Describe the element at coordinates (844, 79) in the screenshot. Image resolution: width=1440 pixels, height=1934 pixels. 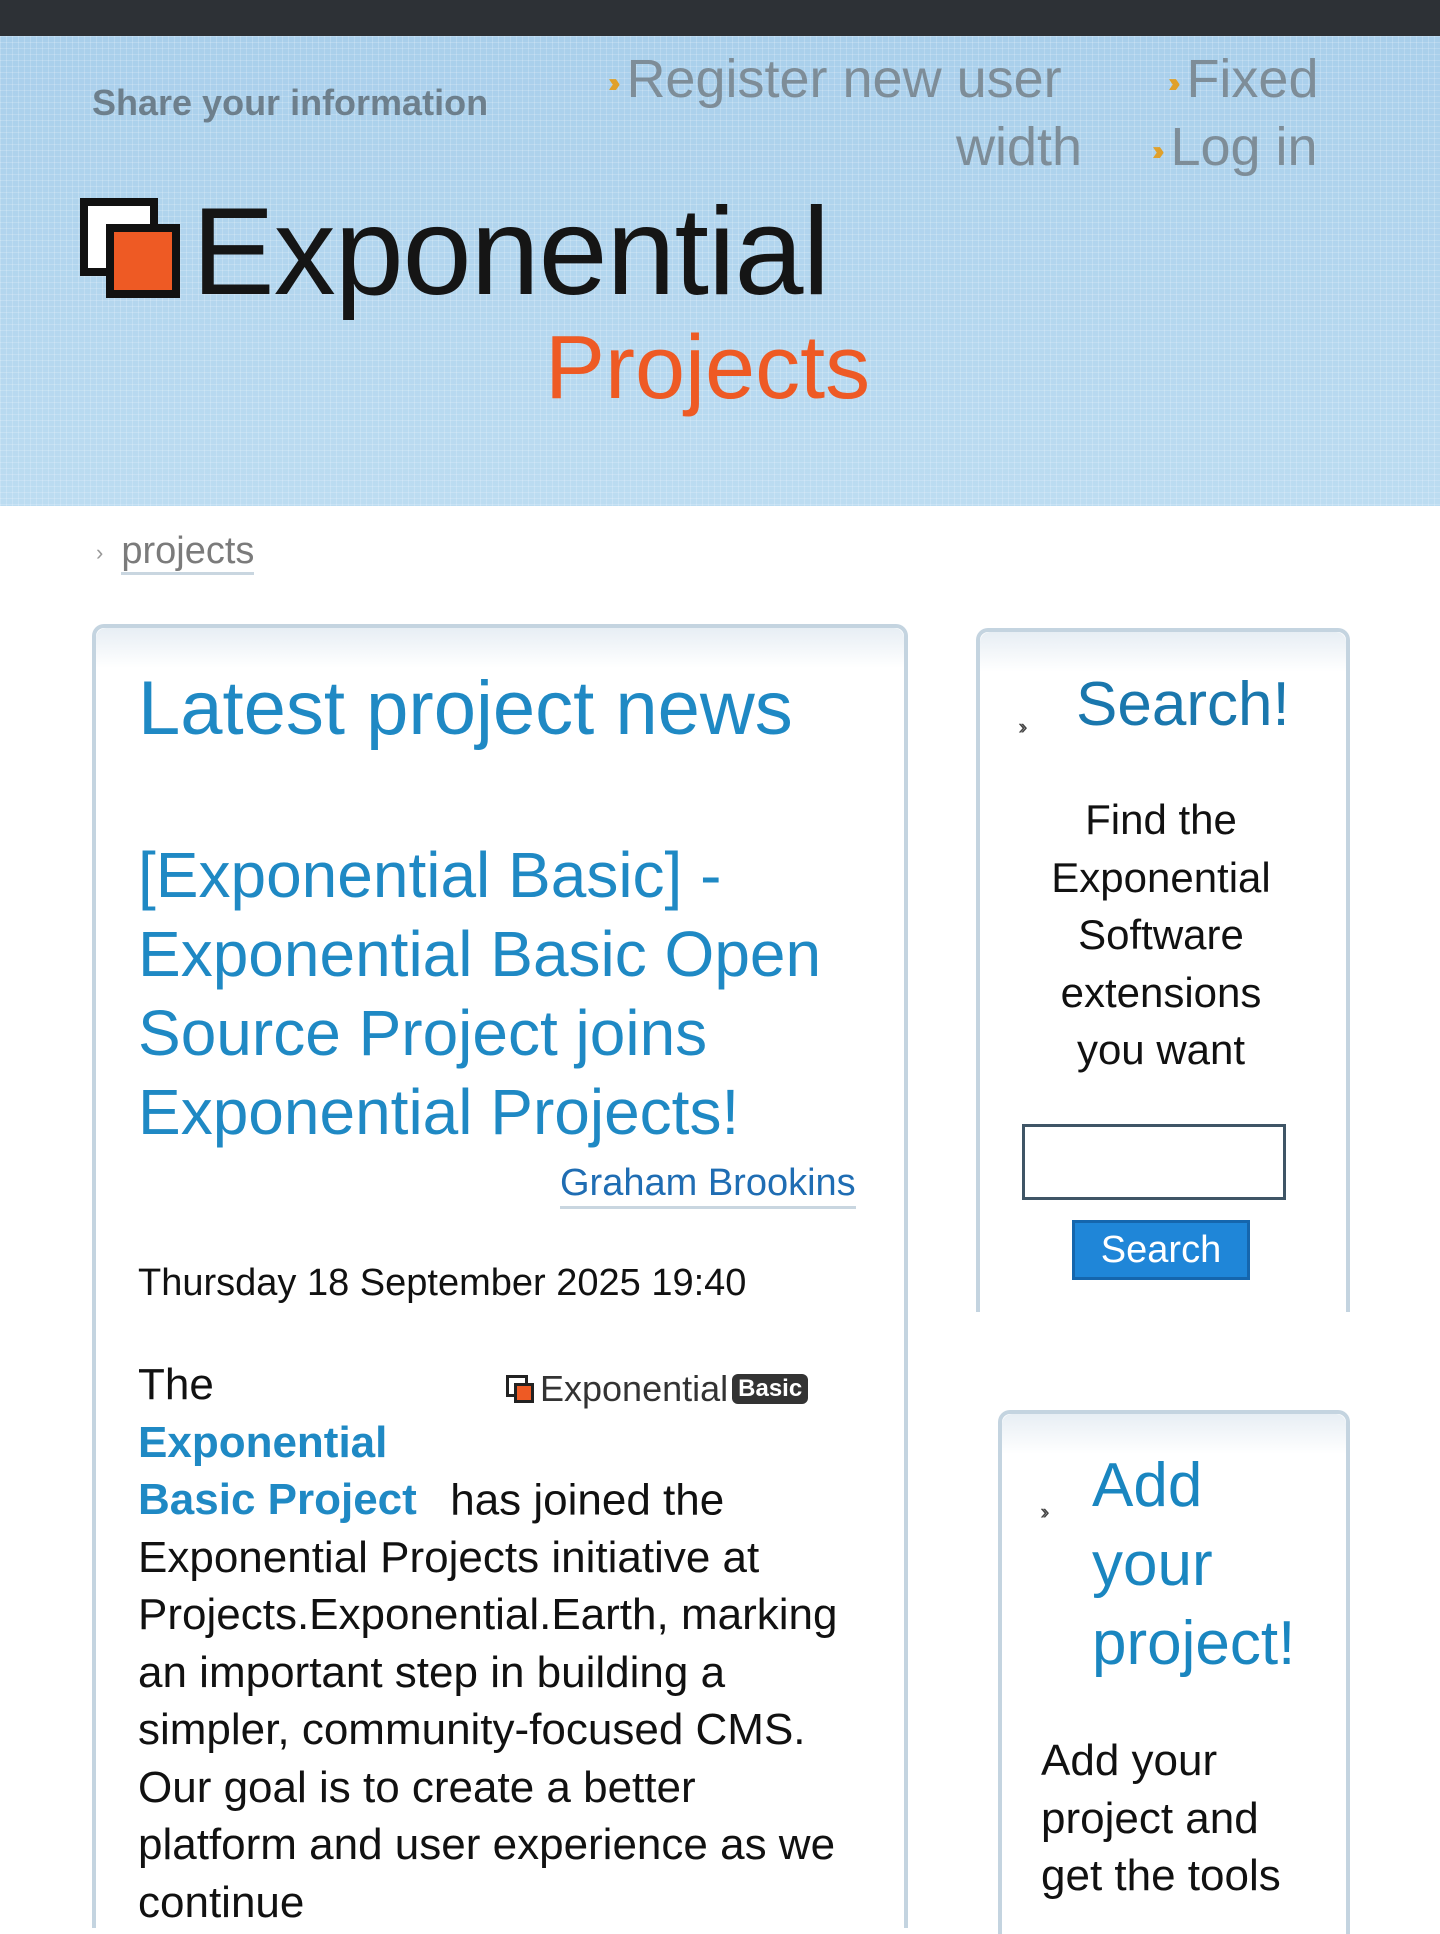
I see `register-label: Register new user` at that location.